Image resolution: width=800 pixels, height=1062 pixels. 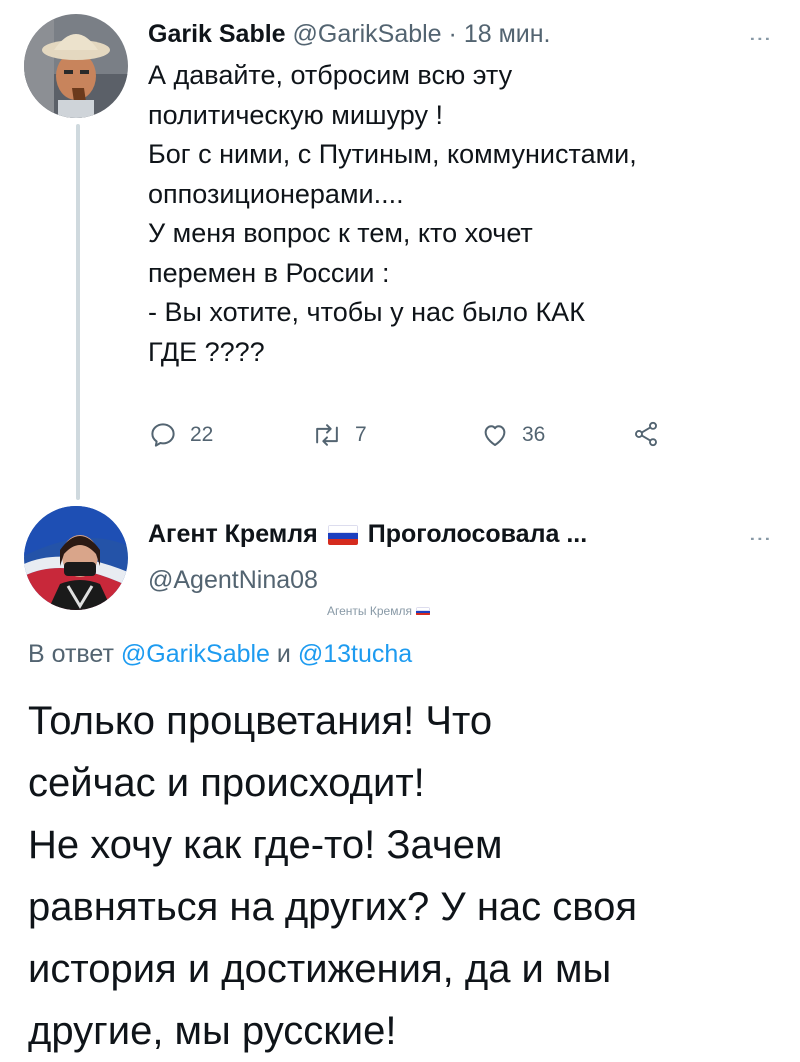 I want to click on tweet2-line: равняться на других? У нас своя, so click(x=332, y=907).